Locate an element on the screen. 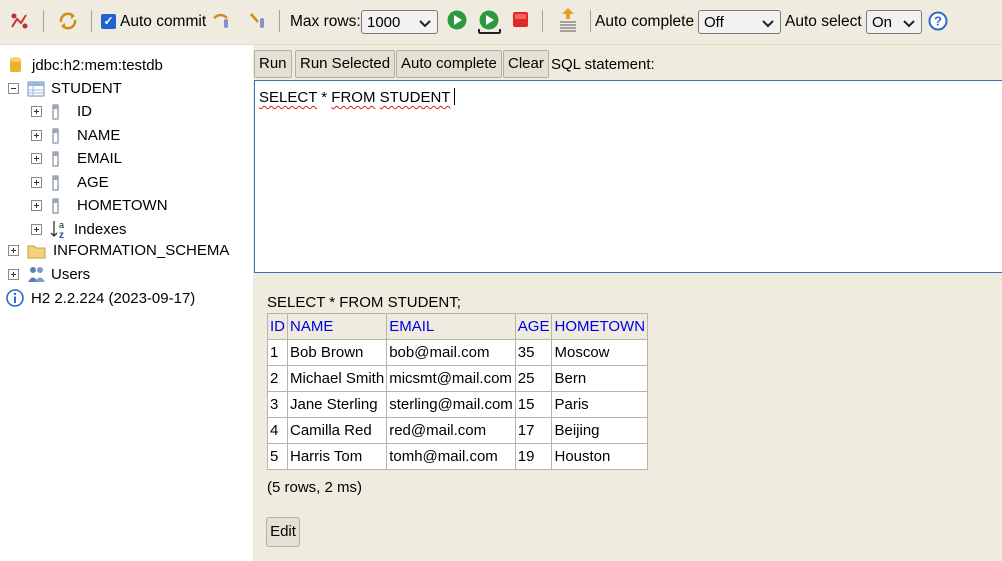 The height and width of the screenshot is (561, 1002). tree-column: HOMETOWN is located at coordinates (99, 205).